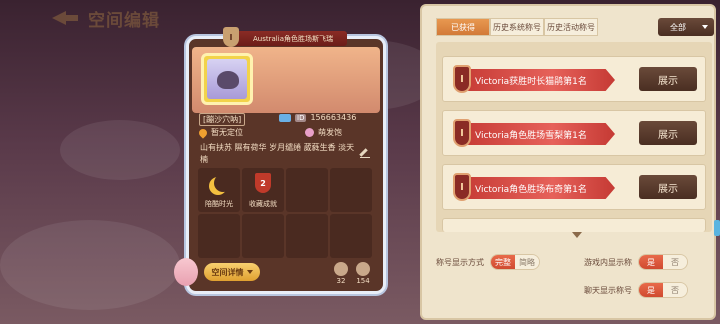 The width and height of the screenshot is (720, 324). Describe the element at coordinates (608, 262) in the screenshot. I see `in-game-label: 游戏内显示称` at that location.